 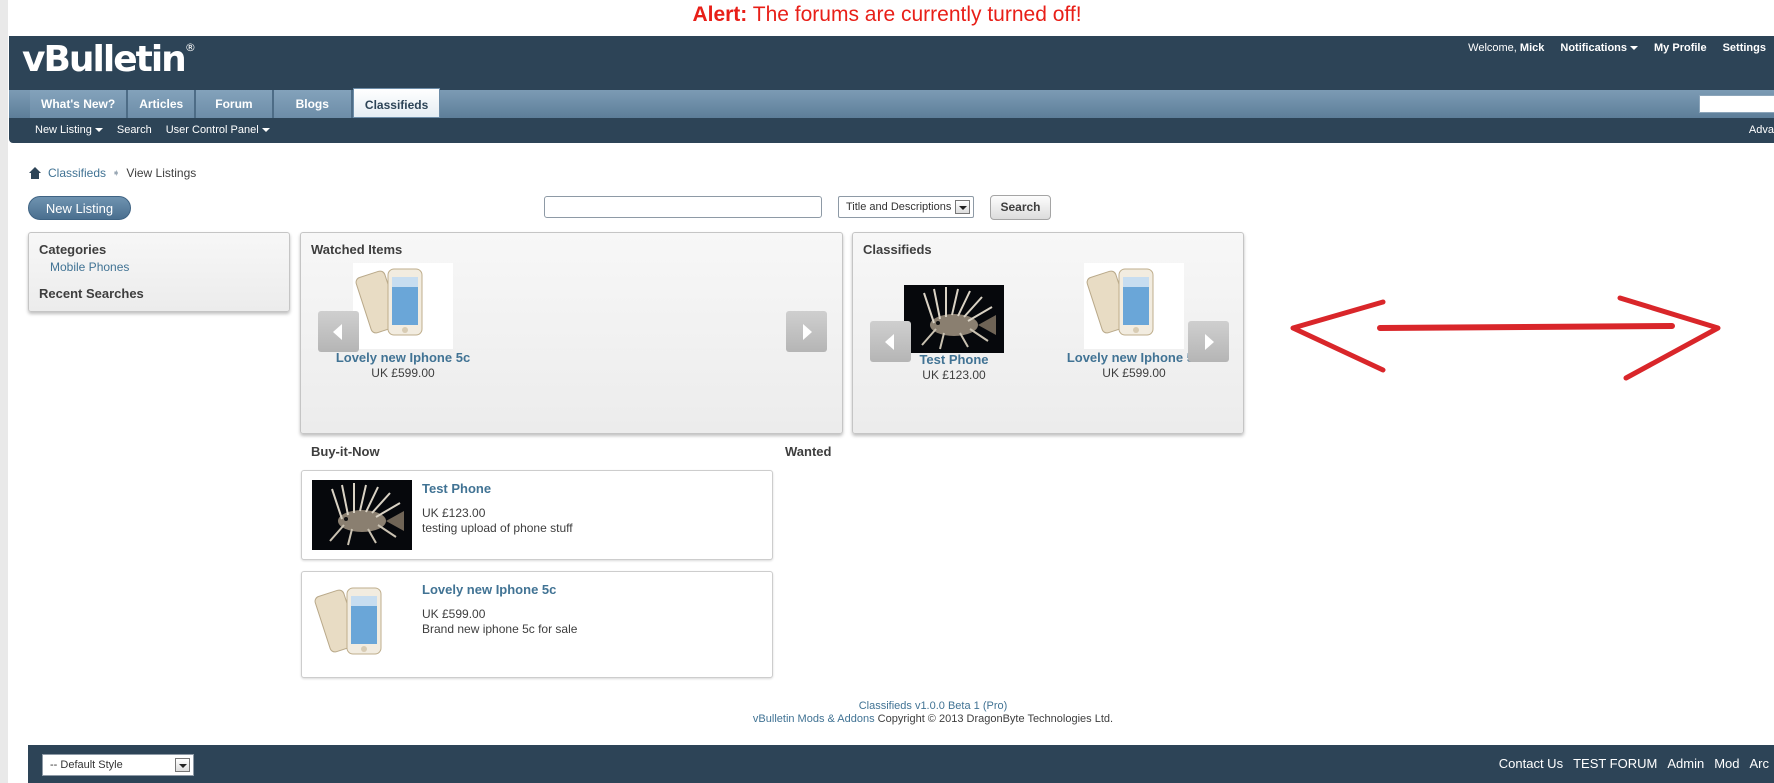 What do you see at coordinates (1759, 764) in the screenshot?
I see `footer-archive: Arc` at bounding box center [1759, 764].